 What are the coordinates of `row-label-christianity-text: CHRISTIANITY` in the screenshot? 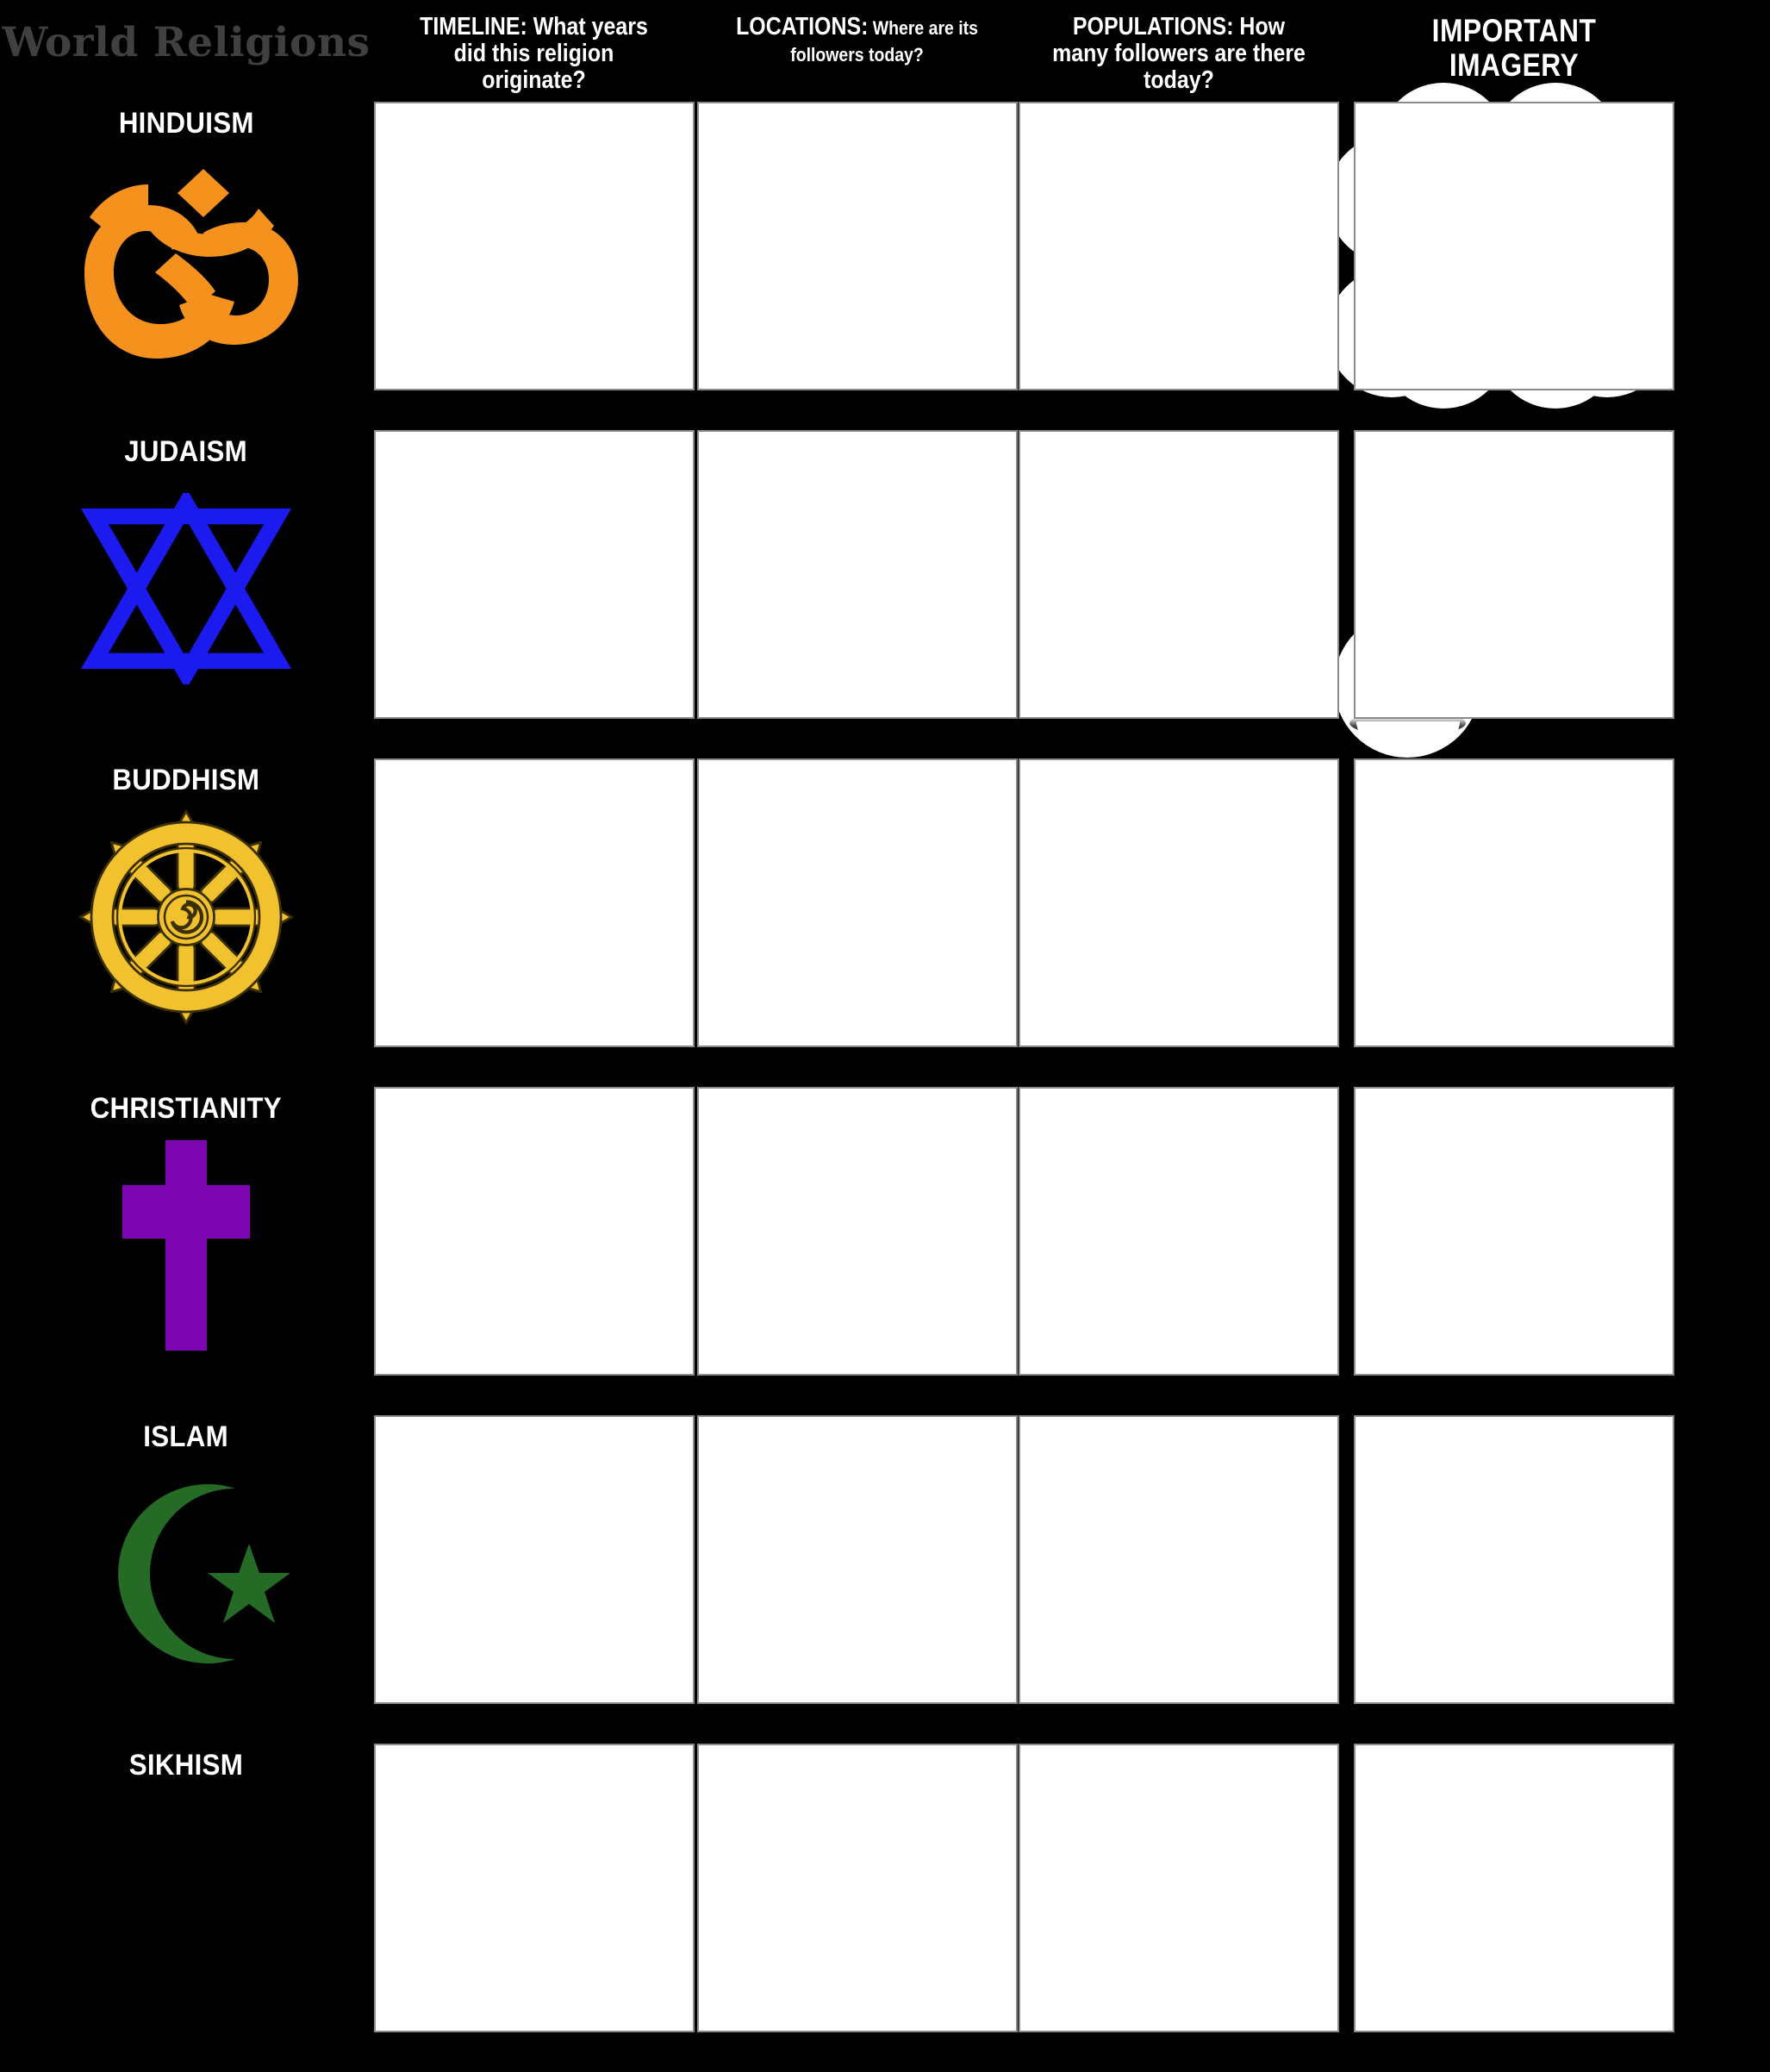 It's located at (186, 1109).